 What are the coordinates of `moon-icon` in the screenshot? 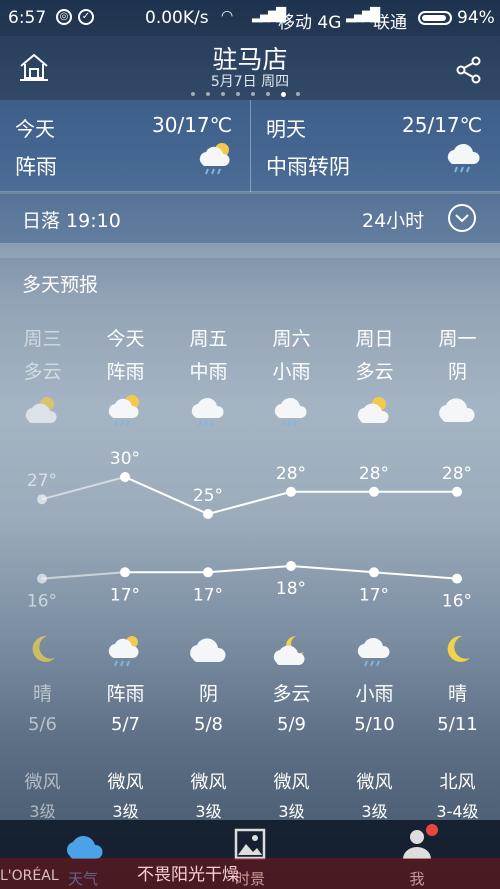 It's located at (458, 648).